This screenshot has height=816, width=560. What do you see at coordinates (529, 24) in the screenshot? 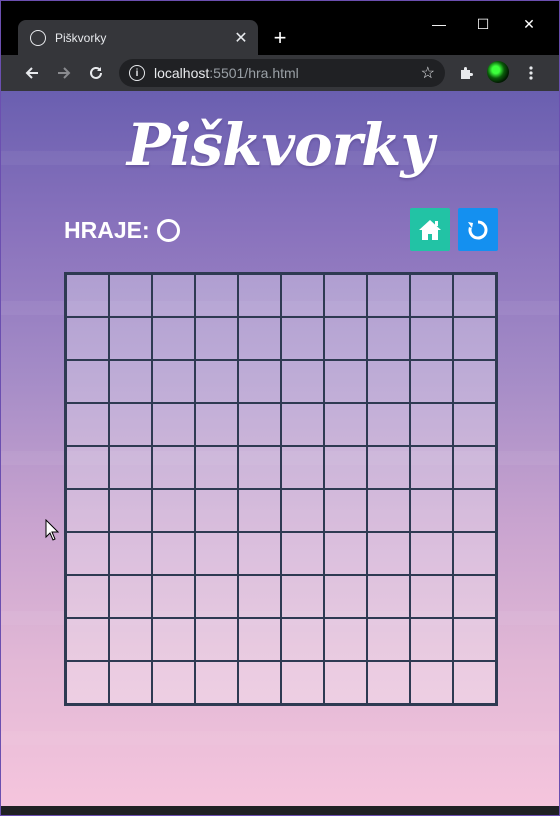
I see `close-window-button: ✕` at bounding box center [529, 24].